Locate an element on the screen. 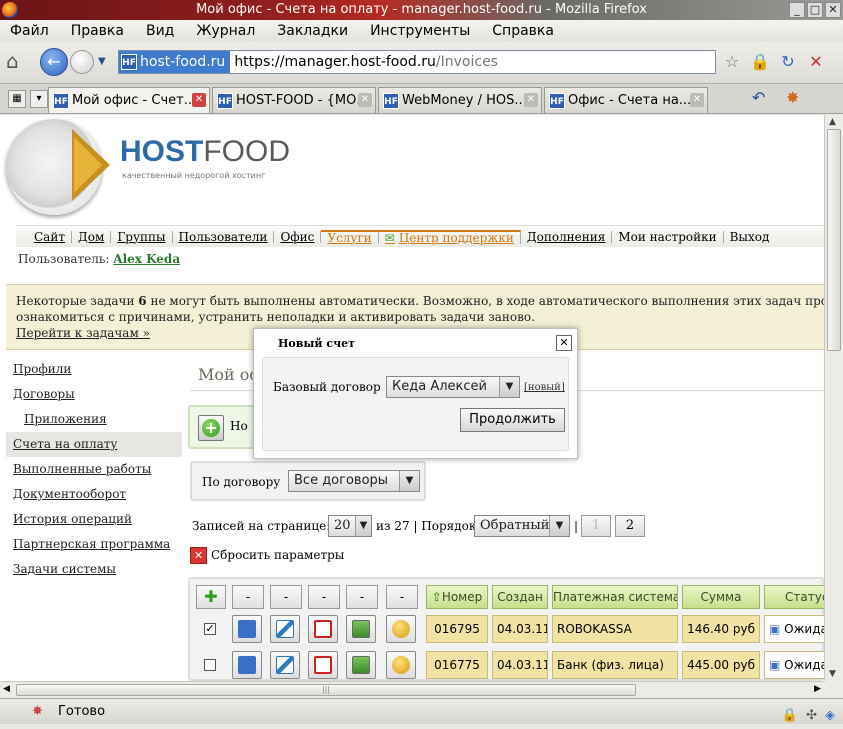 The width and height of the screenshot is (843, 729). goto-tasks-link: Перейти к задачам » is located at coordinates (83, 333).